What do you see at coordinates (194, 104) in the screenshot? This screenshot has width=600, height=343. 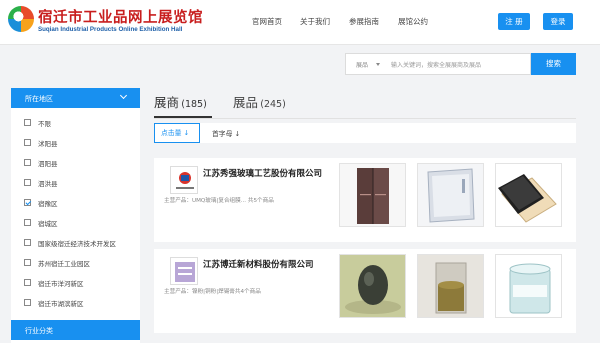 I see `tab-count: (185)` at bounding box center [194, 104].